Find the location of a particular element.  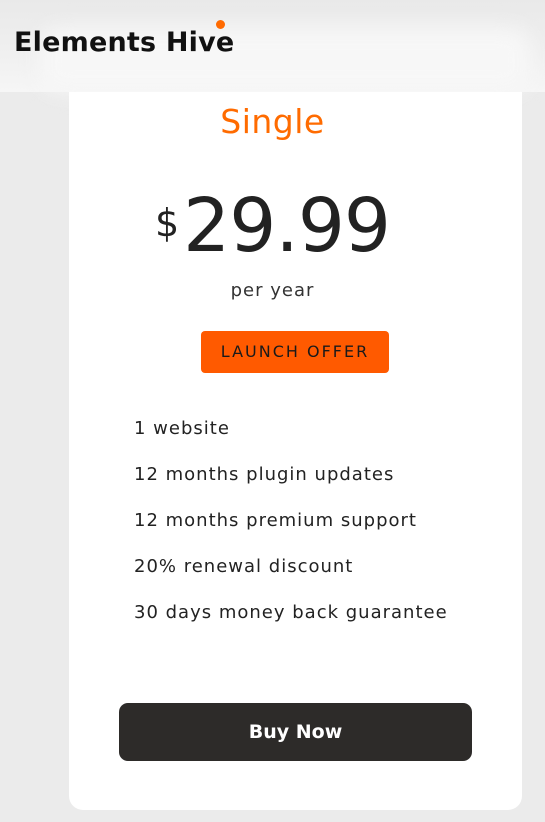

buy-now-button: Buy Now is located at coordinates (295, 732).